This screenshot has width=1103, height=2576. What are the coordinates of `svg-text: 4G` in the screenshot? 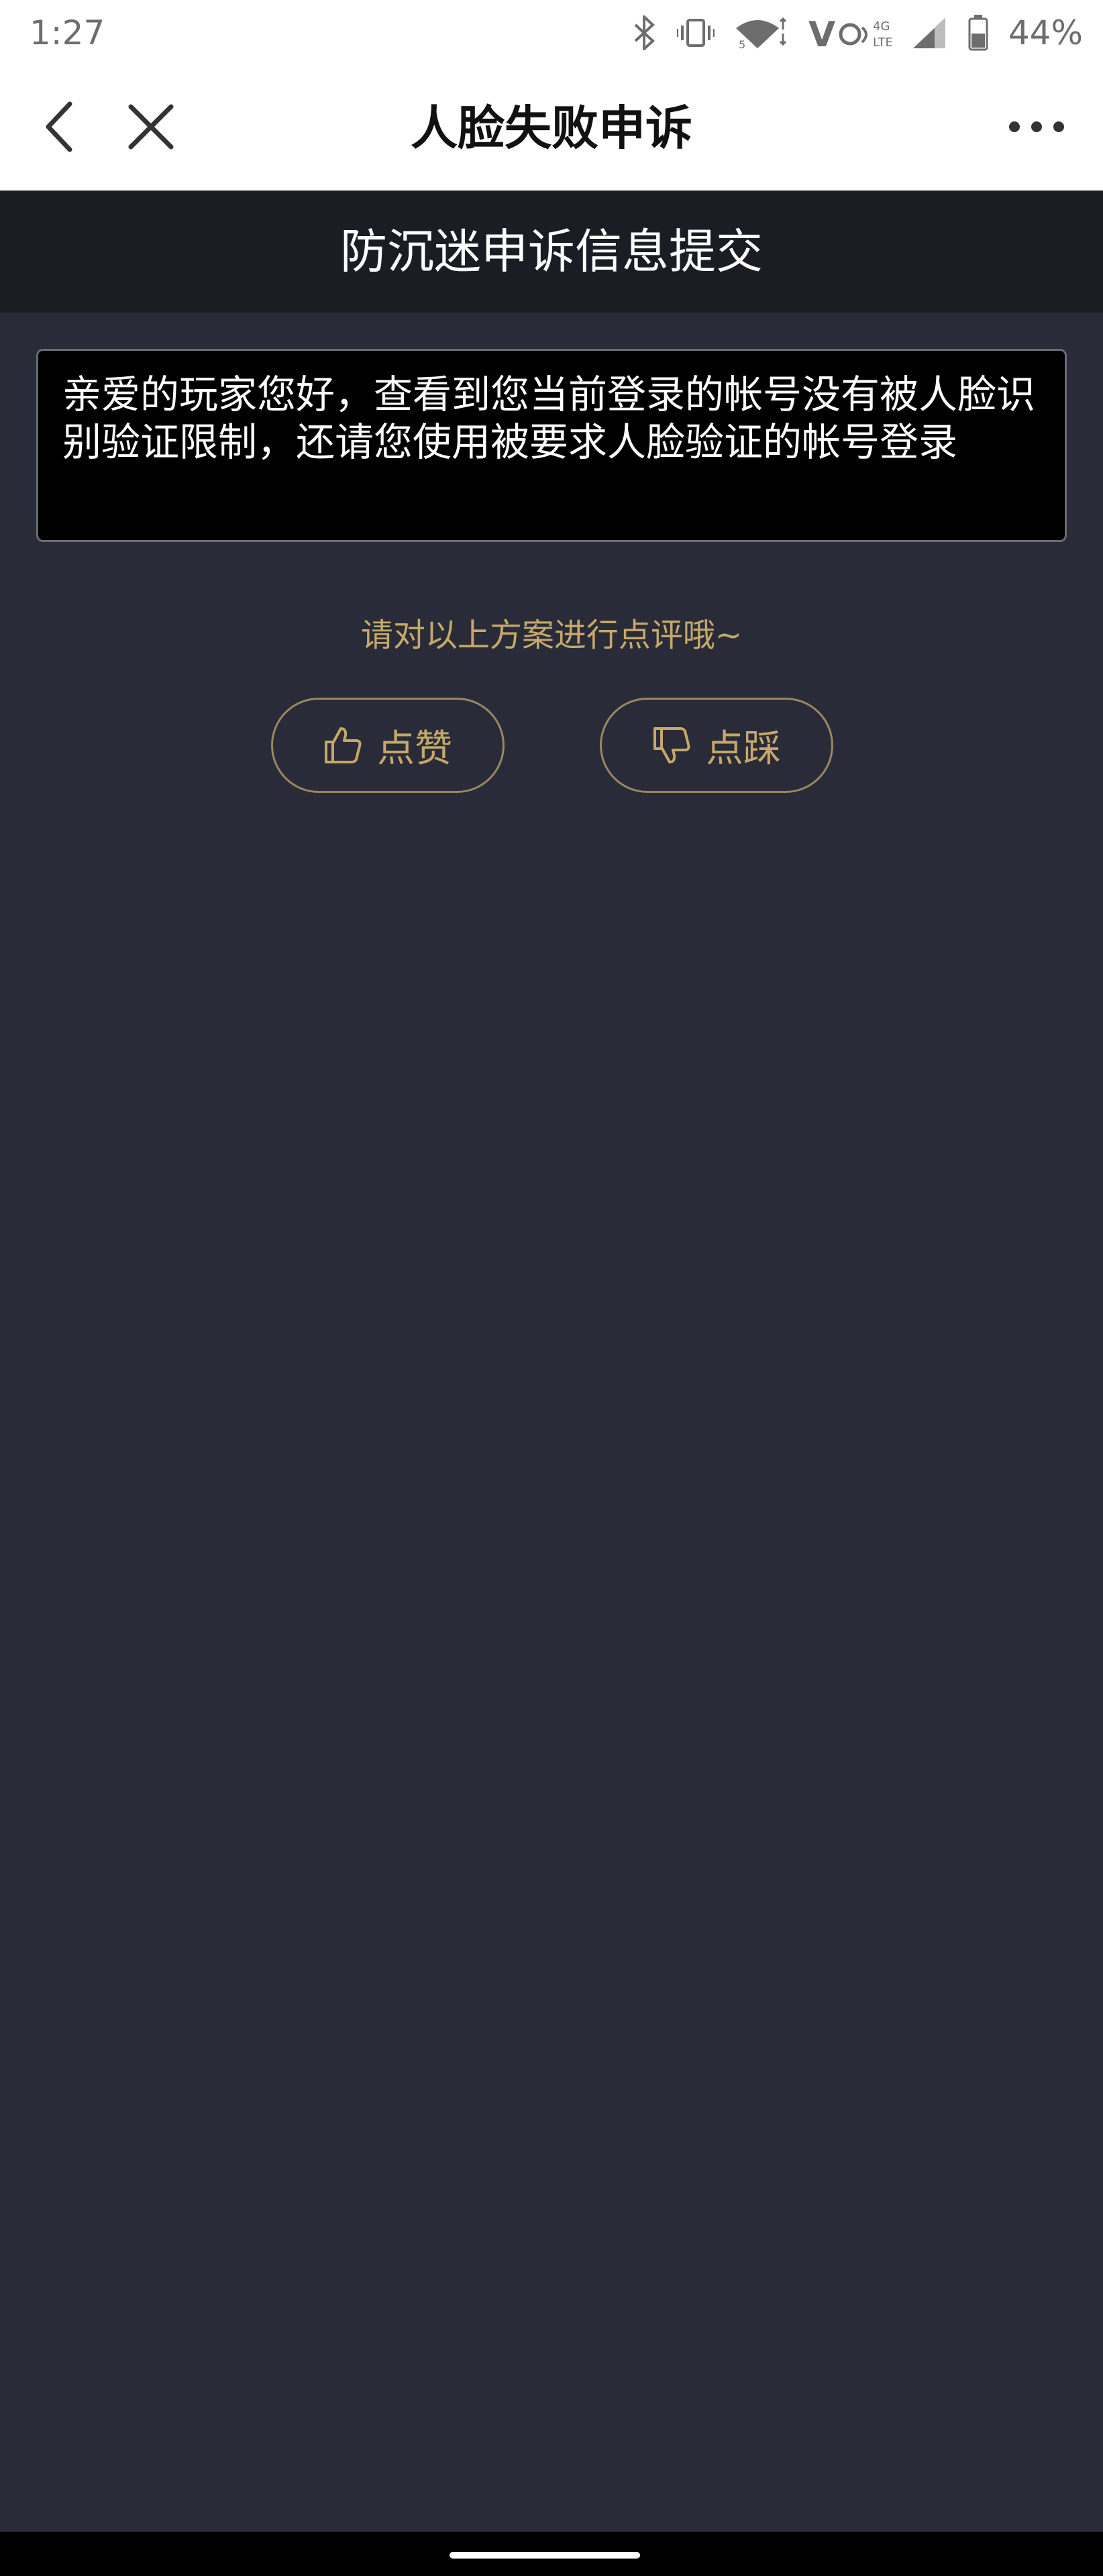 It's located at (882, 26).